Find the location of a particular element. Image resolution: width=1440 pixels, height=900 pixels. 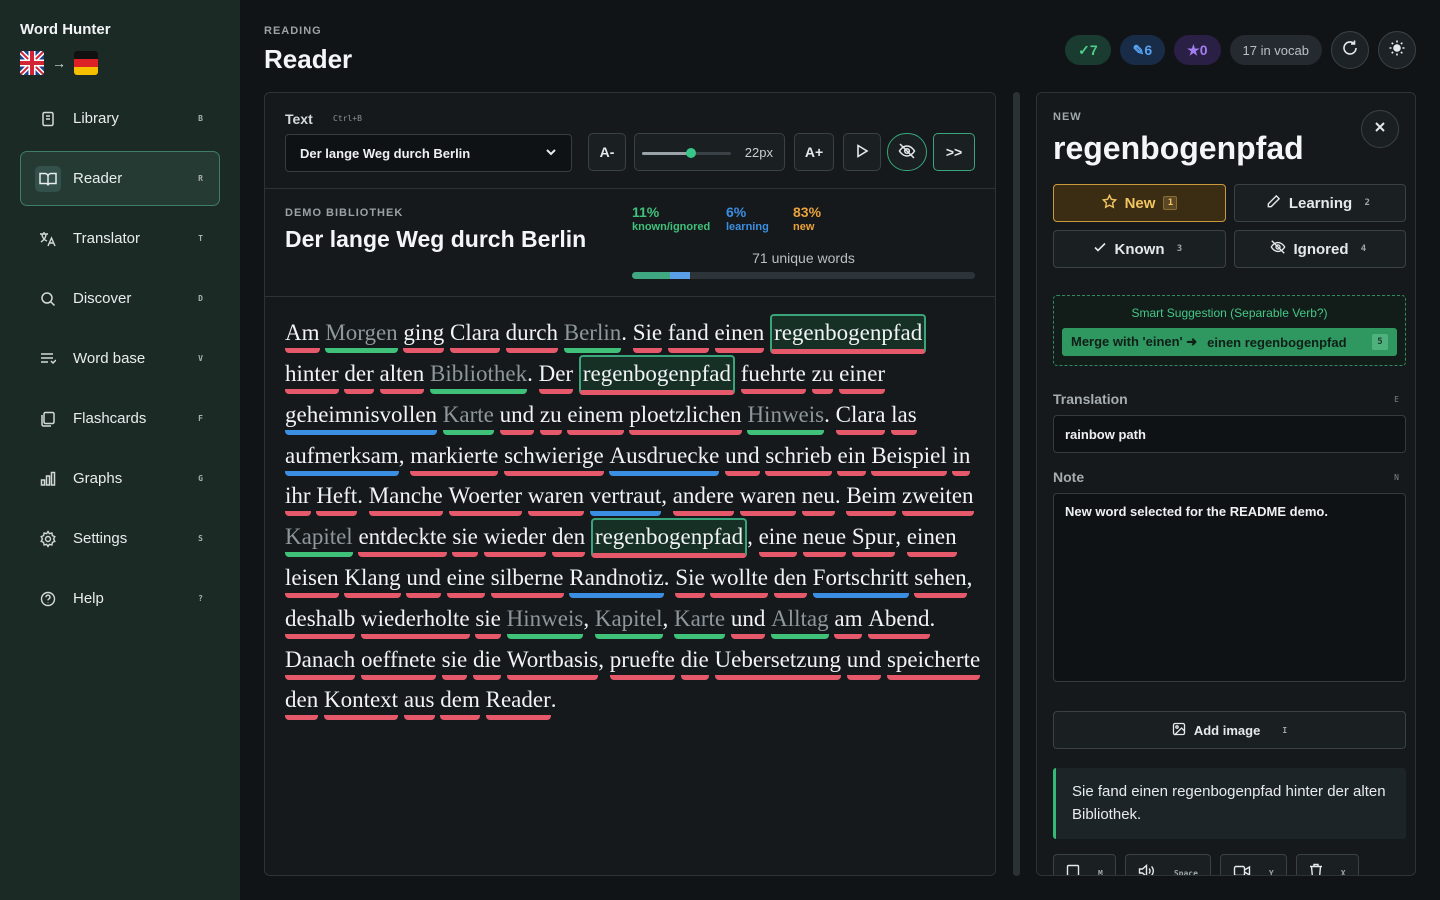

sidebar-item-flashcards: Flashcards F is located at coordinates (120, 418).